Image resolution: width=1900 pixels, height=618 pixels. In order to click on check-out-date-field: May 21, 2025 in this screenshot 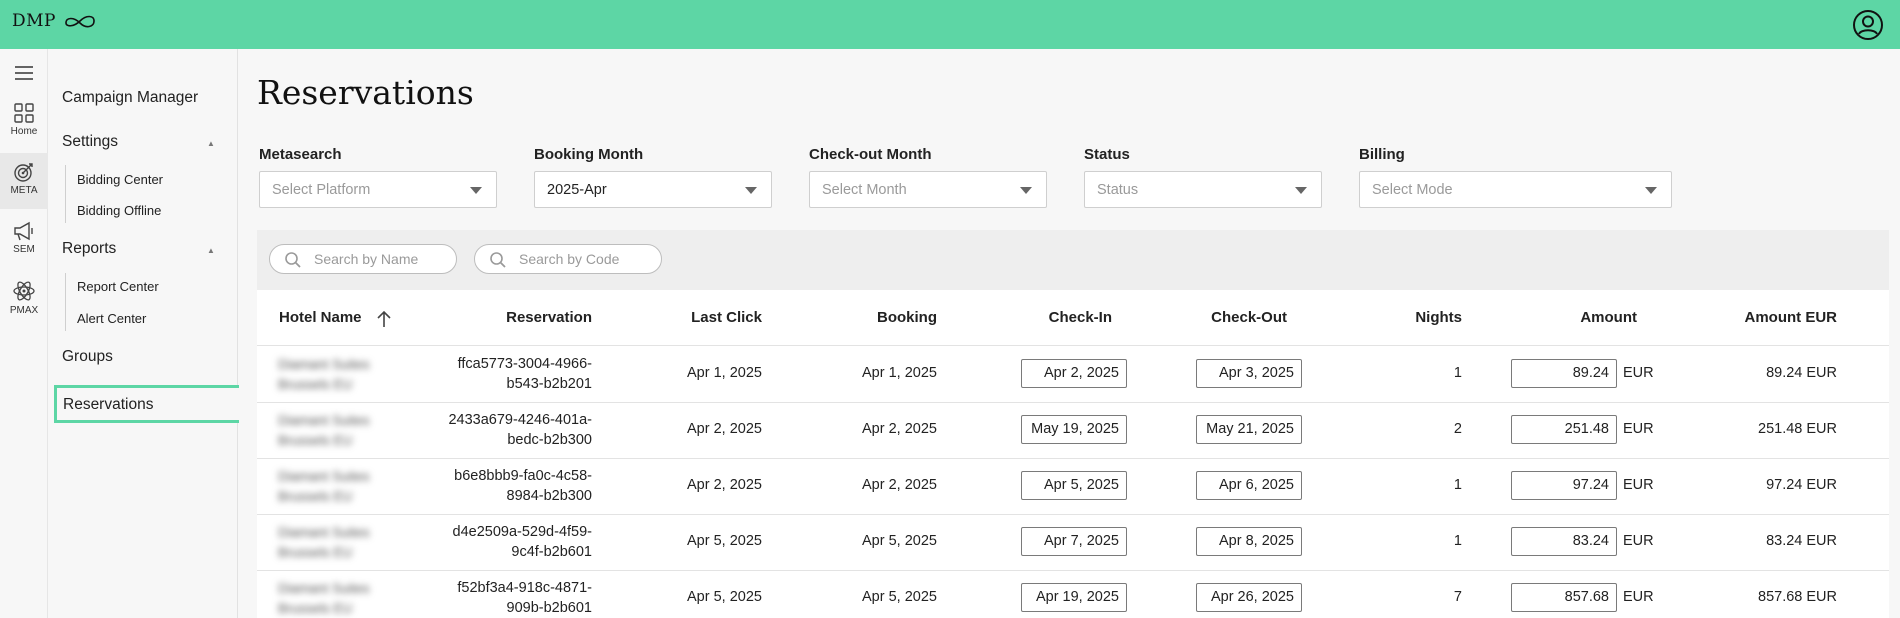, I will do `click(1249, 429)`.